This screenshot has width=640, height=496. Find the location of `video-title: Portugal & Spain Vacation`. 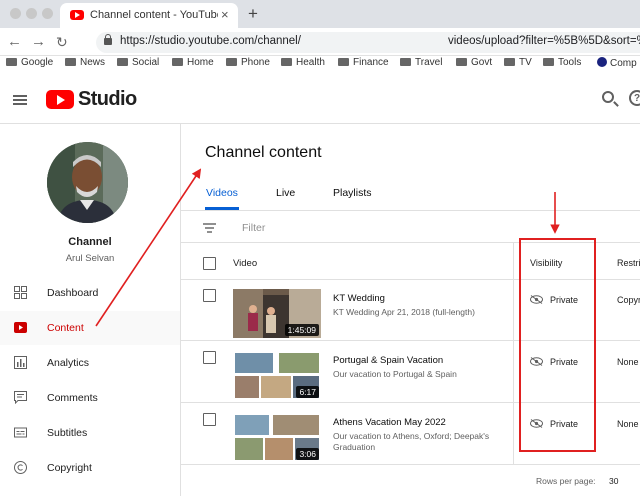

video-title: Portugal & Spain Vacation is located at coordinates (388, 360).